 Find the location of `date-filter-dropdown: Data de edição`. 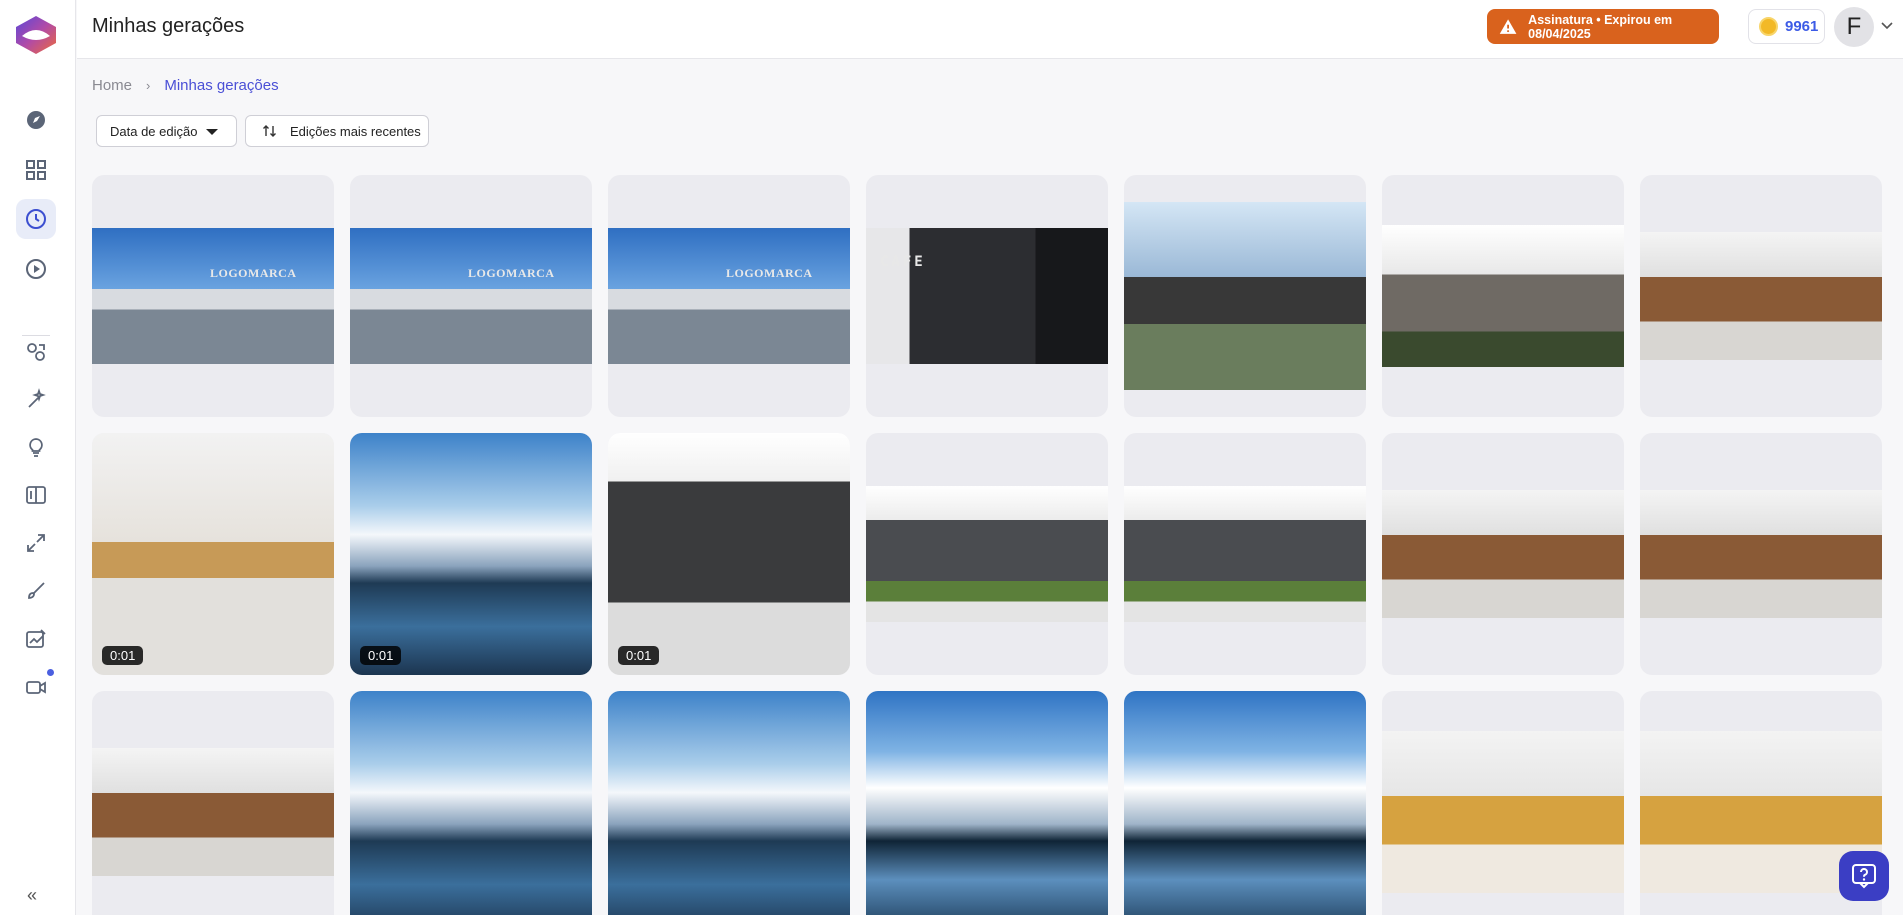

date-filter-dropdown: Data de edição is located at coordinates (166, 131).